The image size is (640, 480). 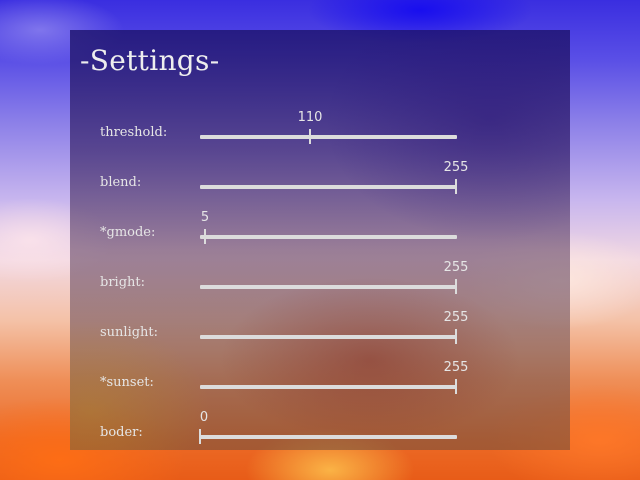 I want to click on setting-label: *sunset:, so click(x=127, y=382).